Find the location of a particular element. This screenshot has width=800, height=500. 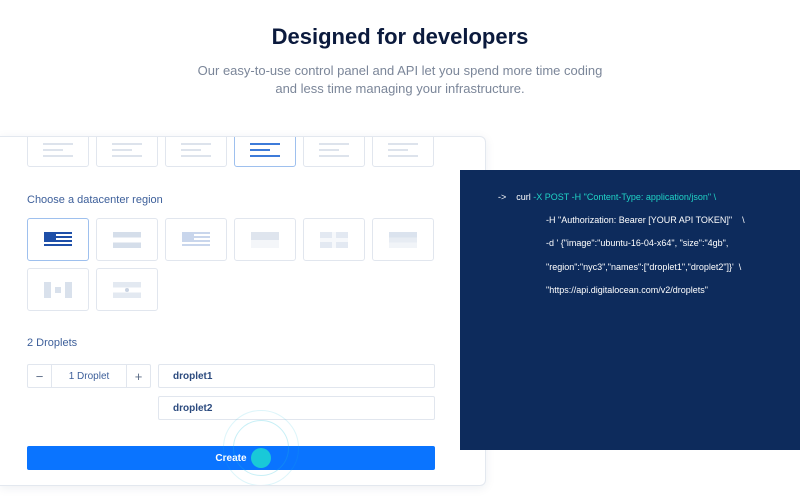

cursor-indicator is located at coordinates (261, 458).